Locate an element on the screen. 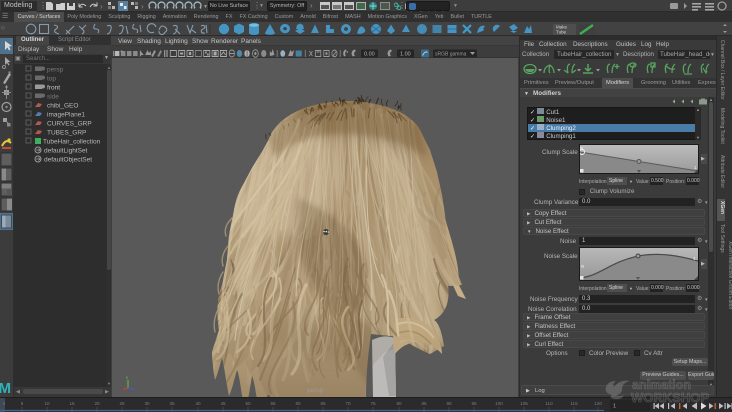  svg-text: 0.00 is located at coordinates (369, 55).